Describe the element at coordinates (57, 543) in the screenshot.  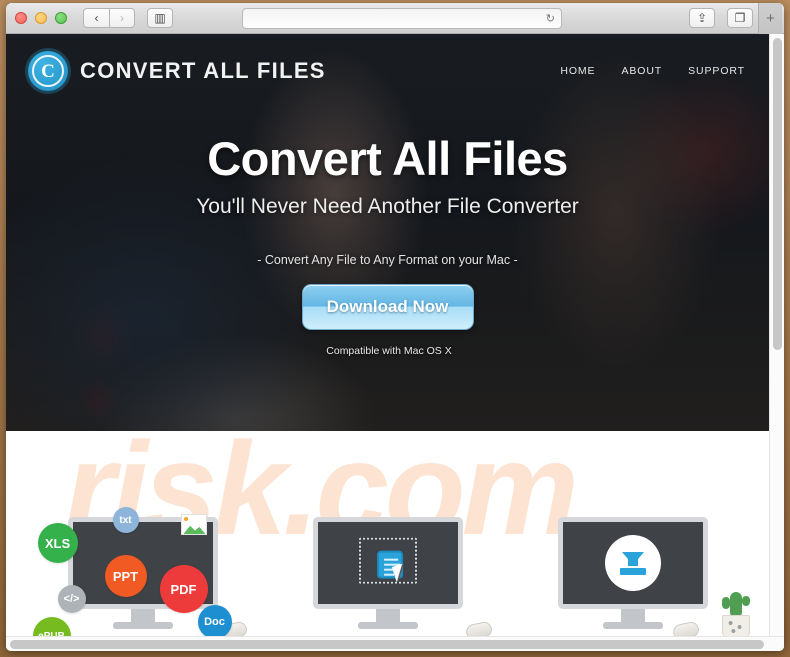
I see `badge-xls: XLS` at that location.